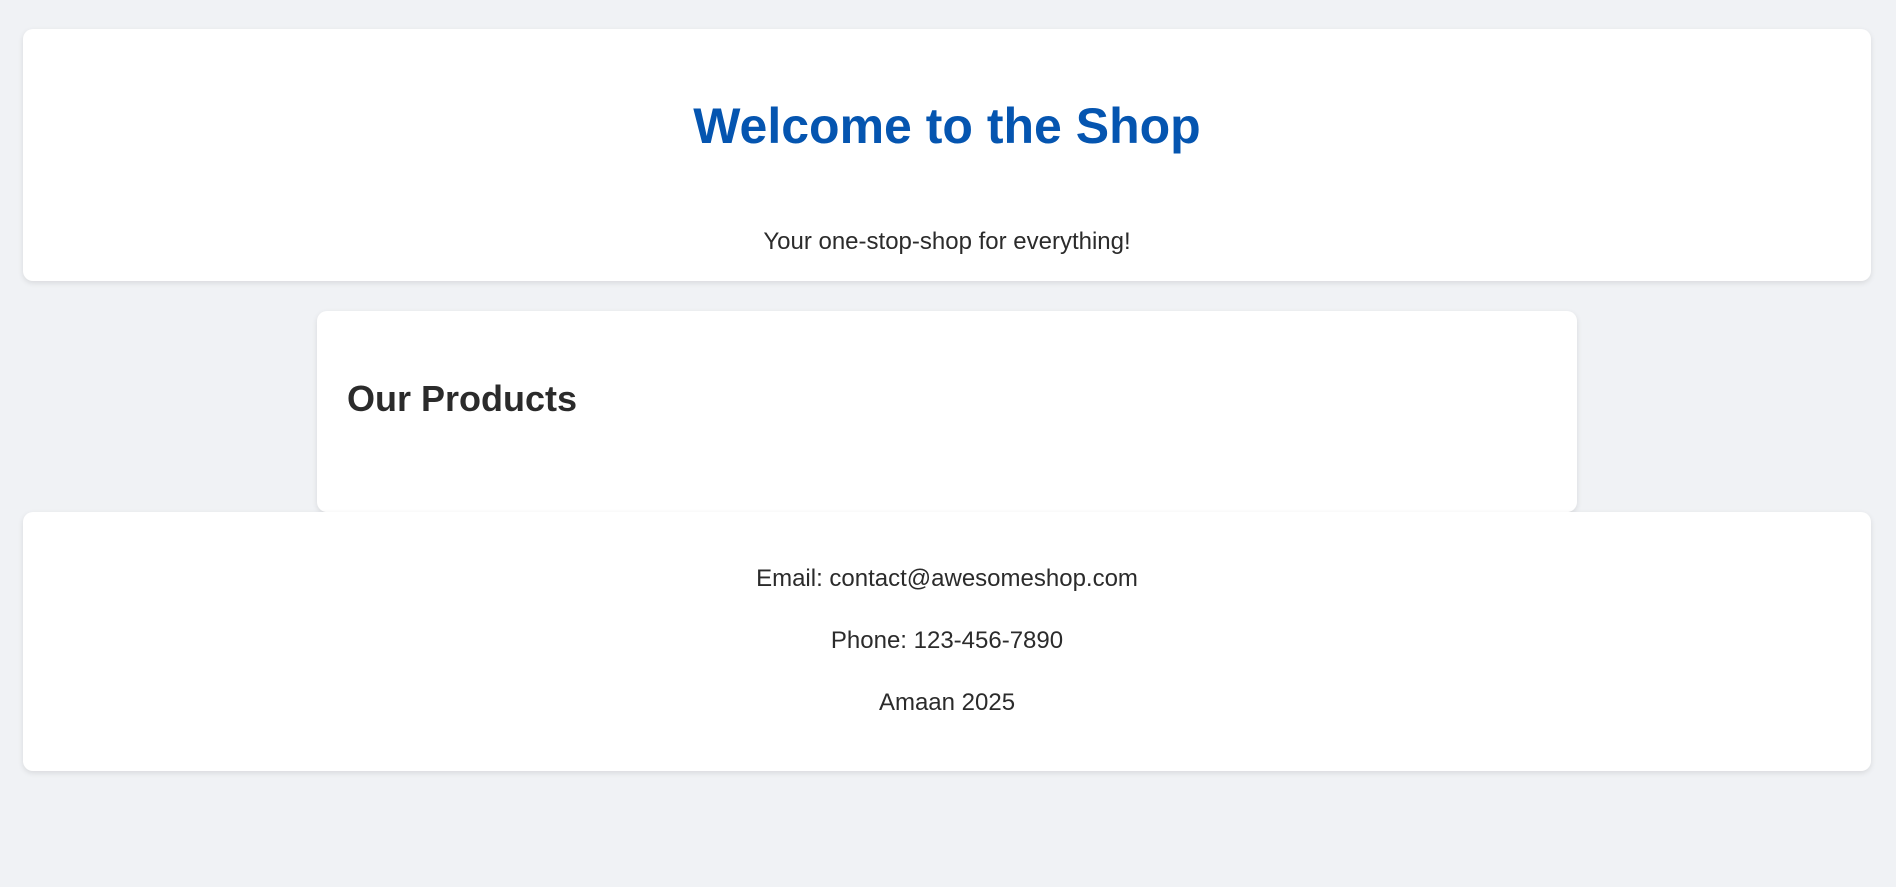  Describe the element at coordinates (947, 702) in the screenshot. I see `footer-credit: Amaan 2025` at that location.